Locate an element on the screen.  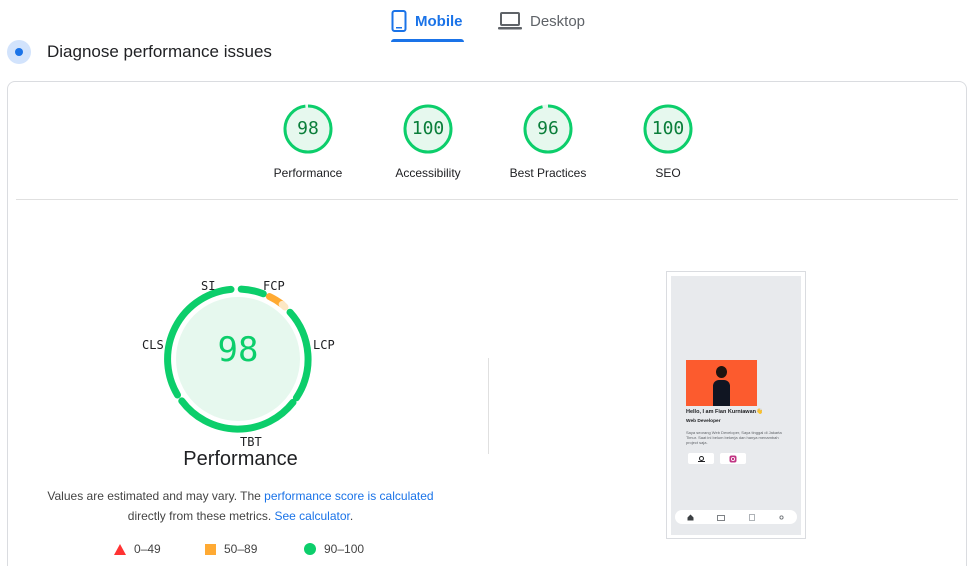
score-ring: 96 is located at coordinates (548, 129).